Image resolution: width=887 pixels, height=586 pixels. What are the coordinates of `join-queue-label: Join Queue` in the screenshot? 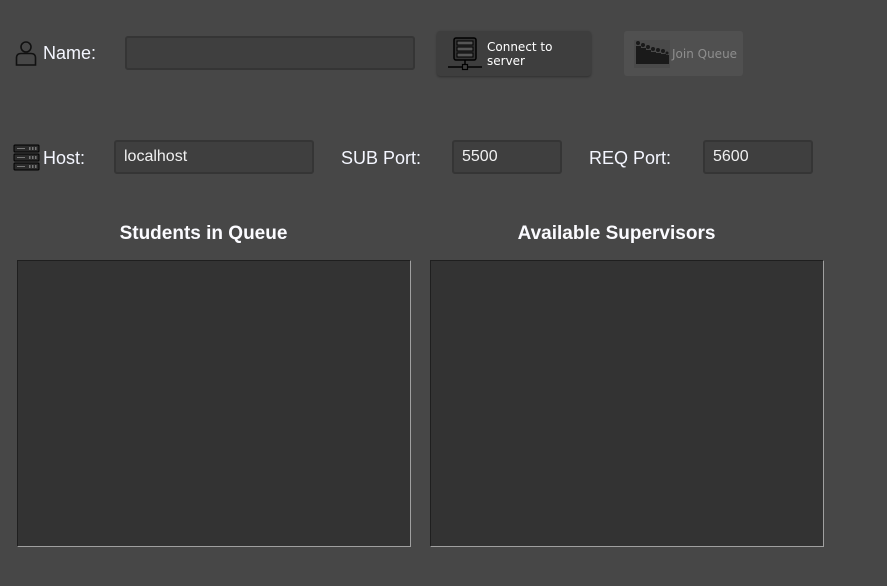 It's located at (705, 53).